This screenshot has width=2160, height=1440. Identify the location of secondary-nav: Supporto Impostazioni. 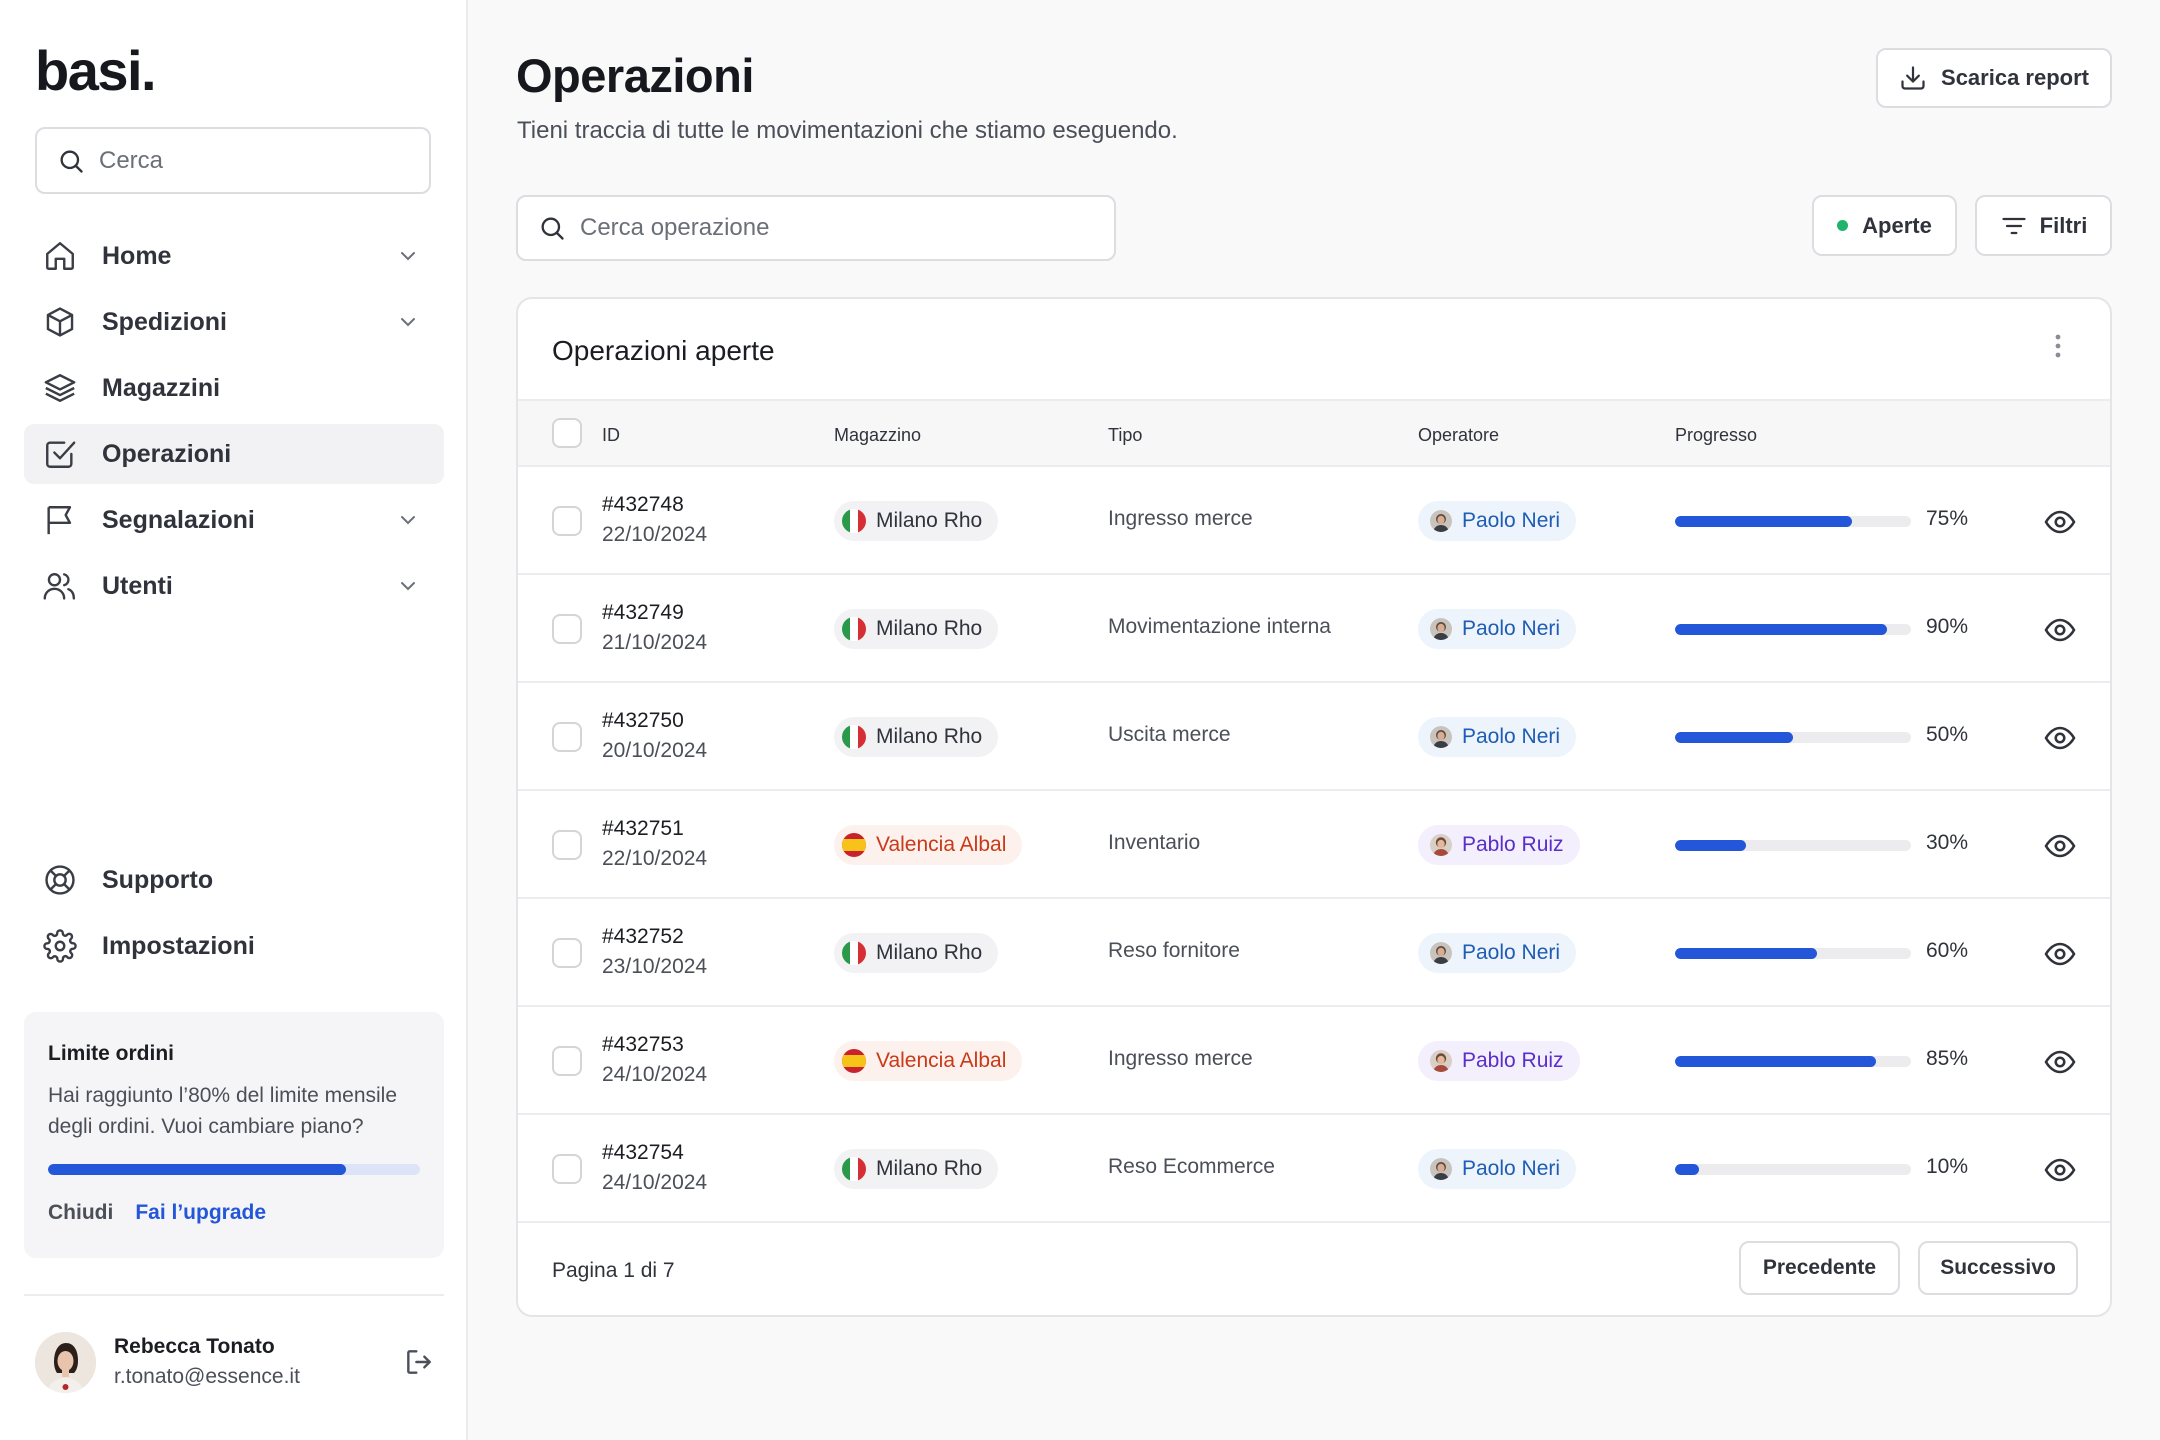
(234, 916).